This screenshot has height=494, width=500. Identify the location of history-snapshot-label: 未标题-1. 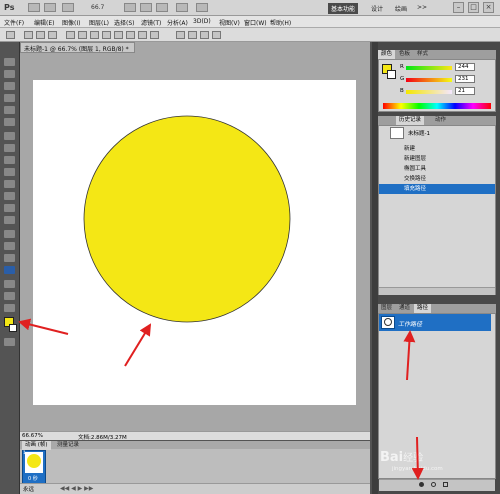
(419, 133).